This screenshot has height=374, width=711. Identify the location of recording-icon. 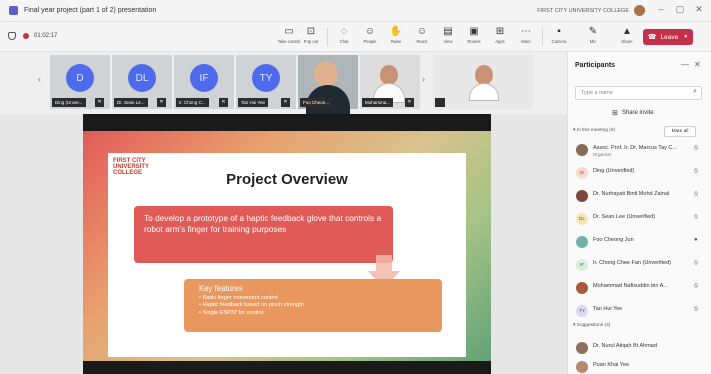
(26, 36).